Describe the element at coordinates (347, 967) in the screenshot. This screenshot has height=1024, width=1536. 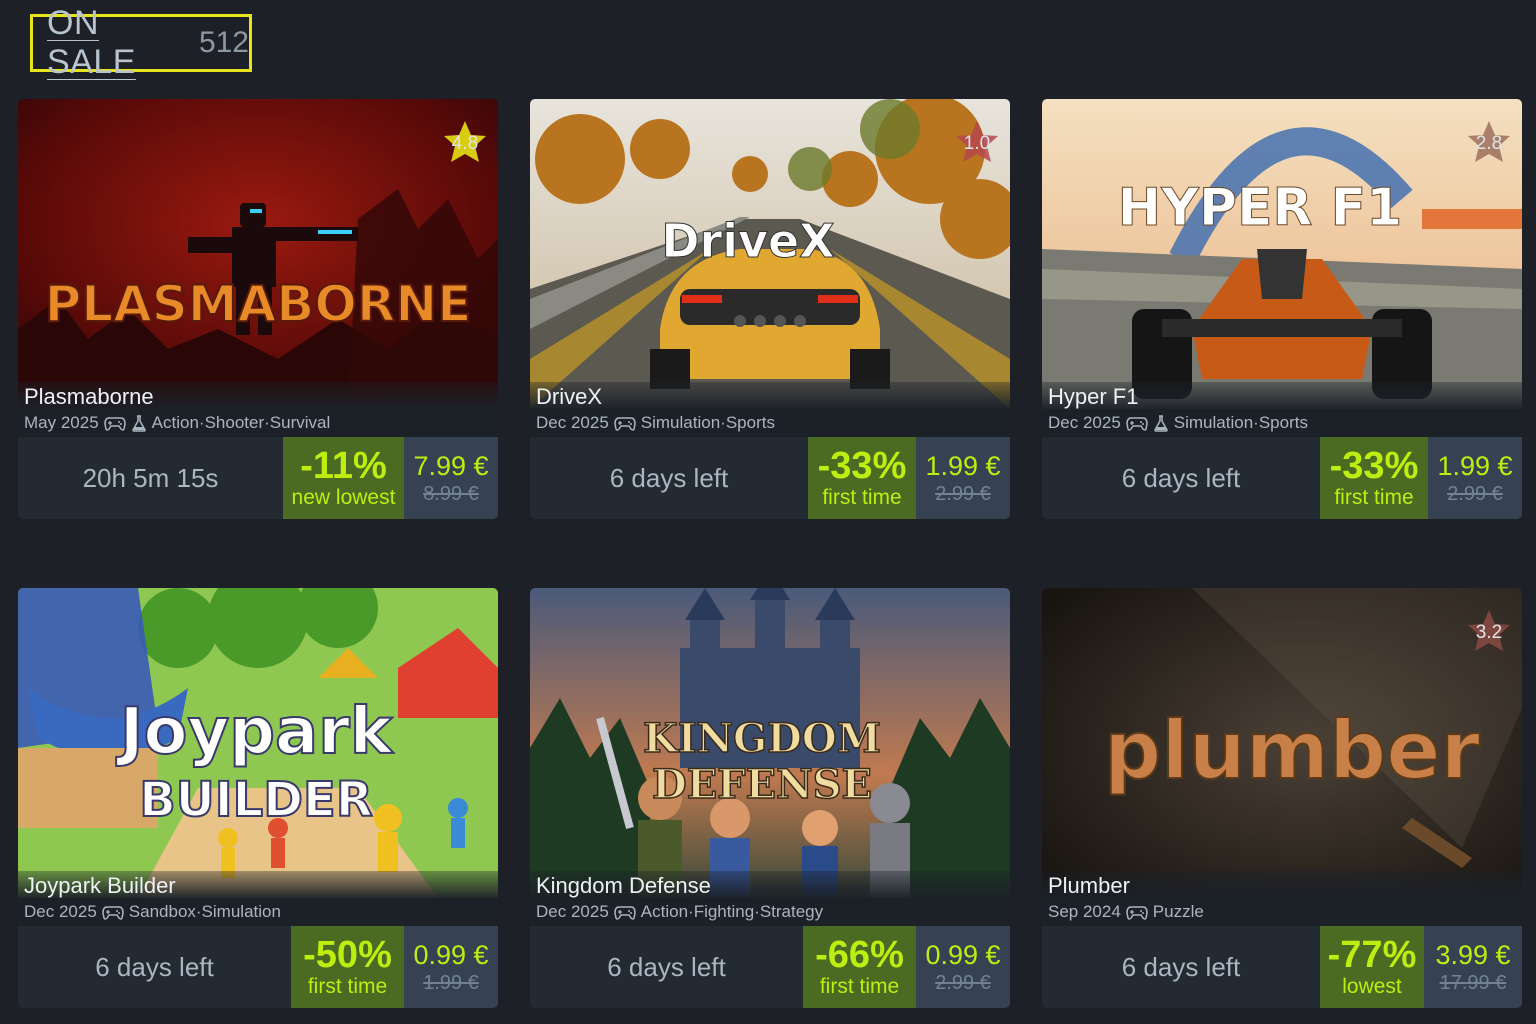
I see `discount-badge: -50% first time` at that location.